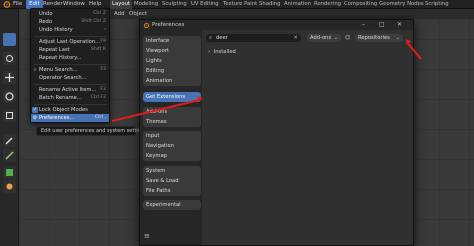  I want to click on scale-icon, so click(9, 115).